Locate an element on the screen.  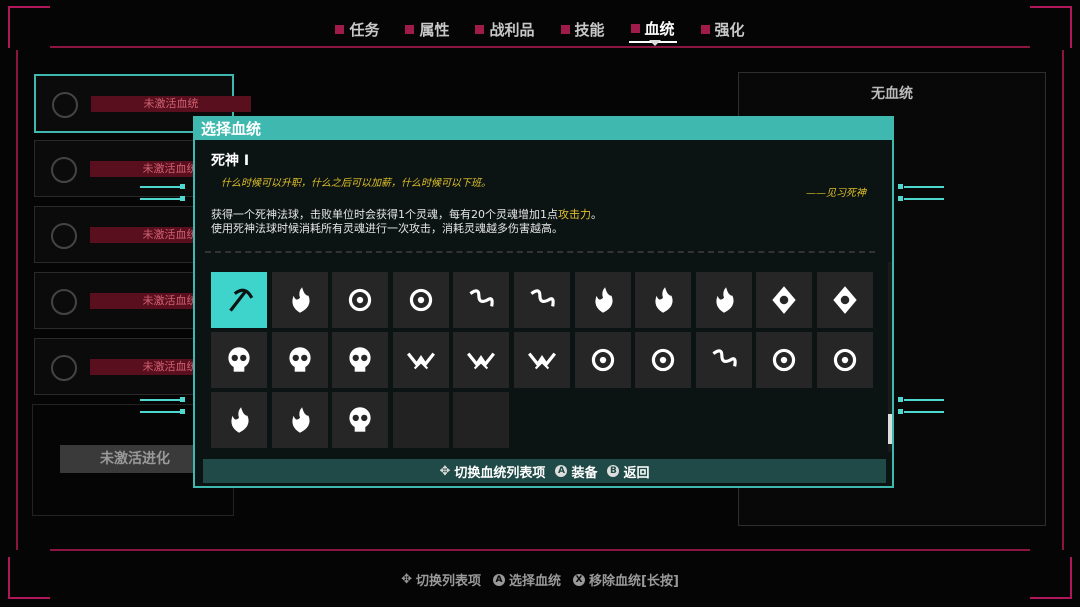
description-line-1: 获得一个死神法球，击败单位时会获得1个灵魂，每有20个灵魂增加1点攻击力。 is located at coordinates (406, 215).